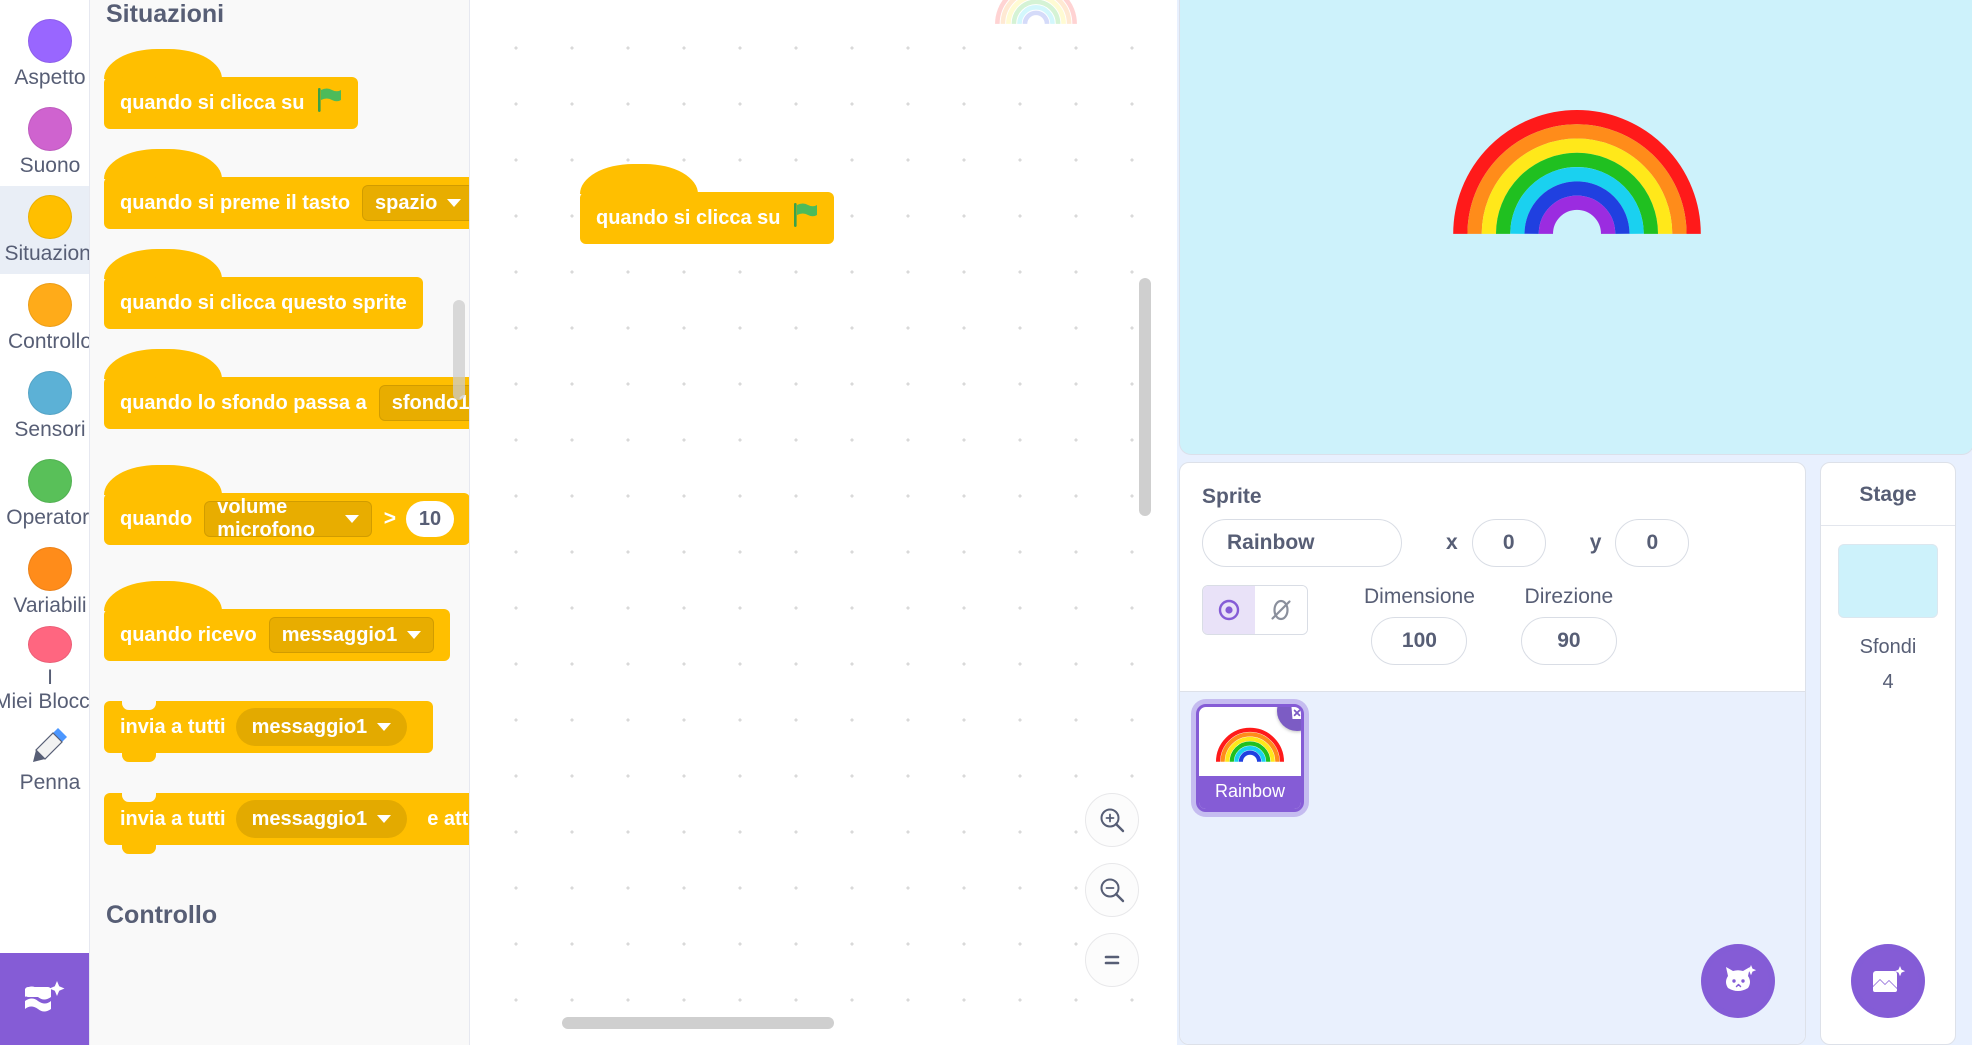 Image resolution: width=1972 pixels, height=1045 pixels. What do you see at coordinates (50, 40) in the screenshot?
I see `category-dot-looks` at bounding box center [50, 40].